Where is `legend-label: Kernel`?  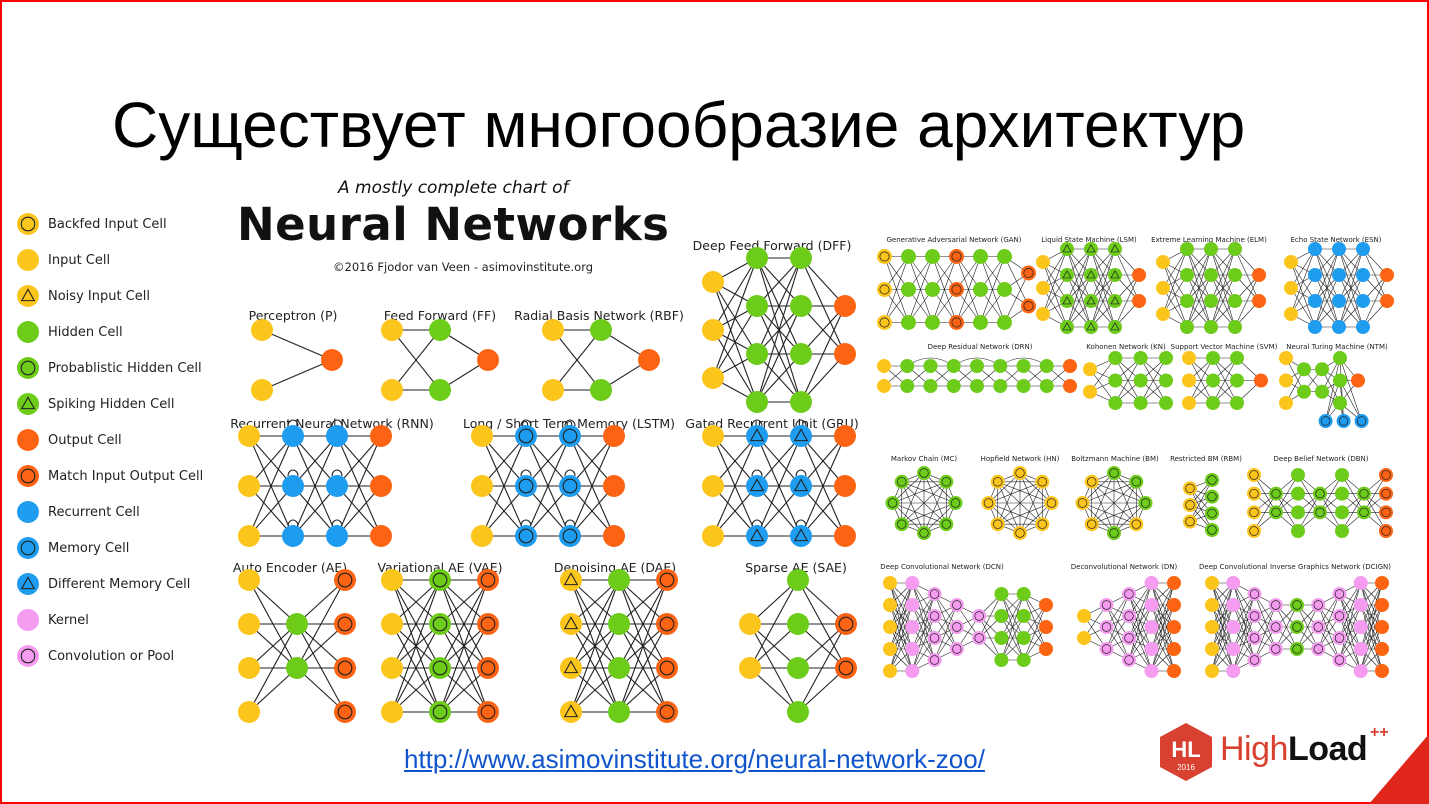 legend-label: Kernel is located at coordinates (68, 620).